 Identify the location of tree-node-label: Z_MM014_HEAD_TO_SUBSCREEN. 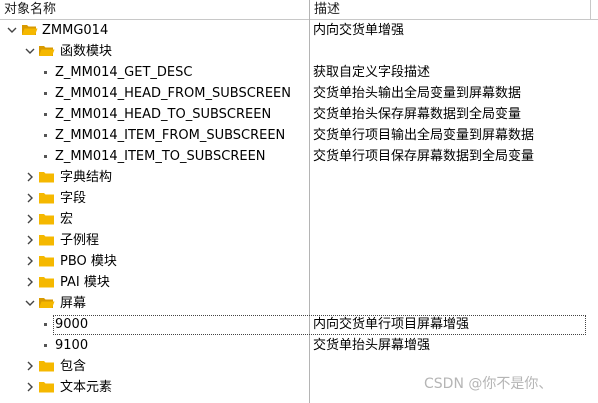
(163, 114).